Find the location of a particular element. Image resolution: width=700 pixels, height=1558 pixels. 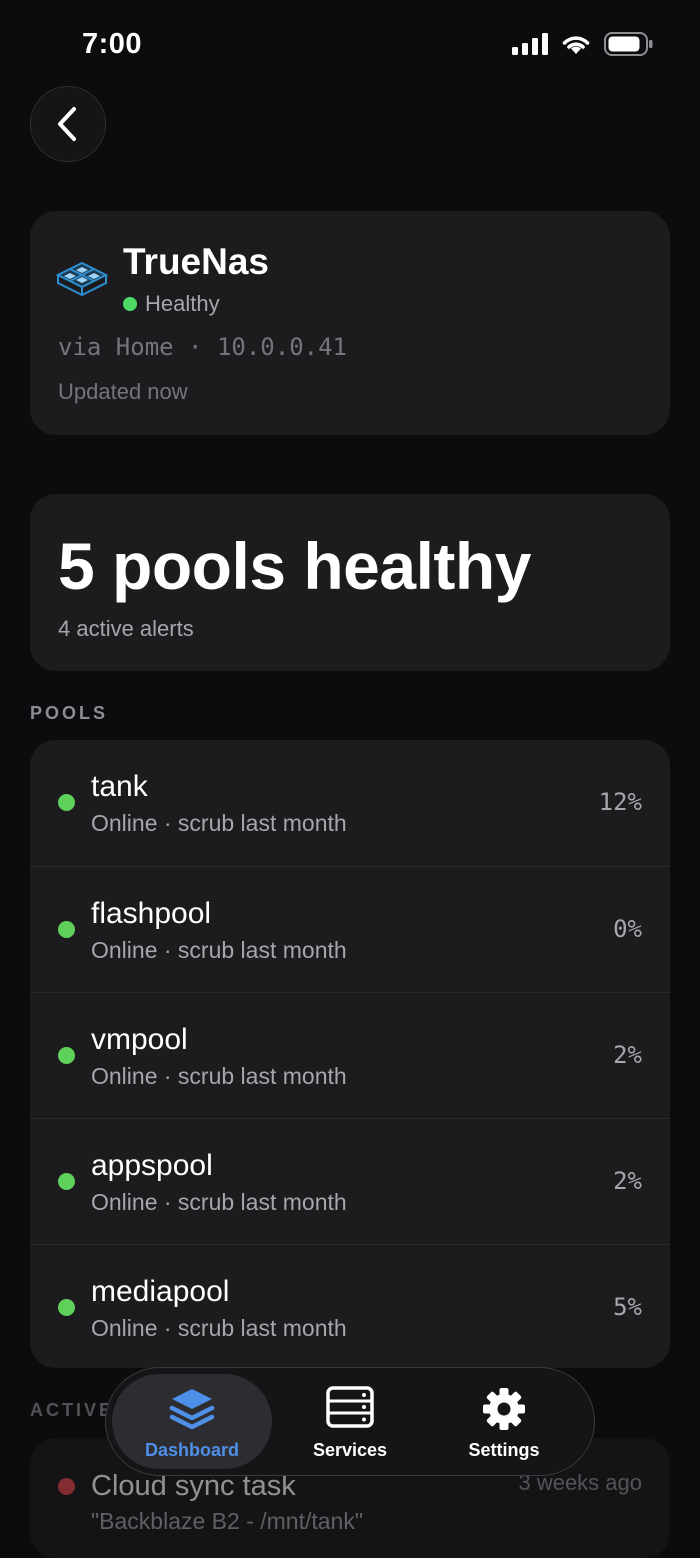

back-button is located at coordinates (68, 124).